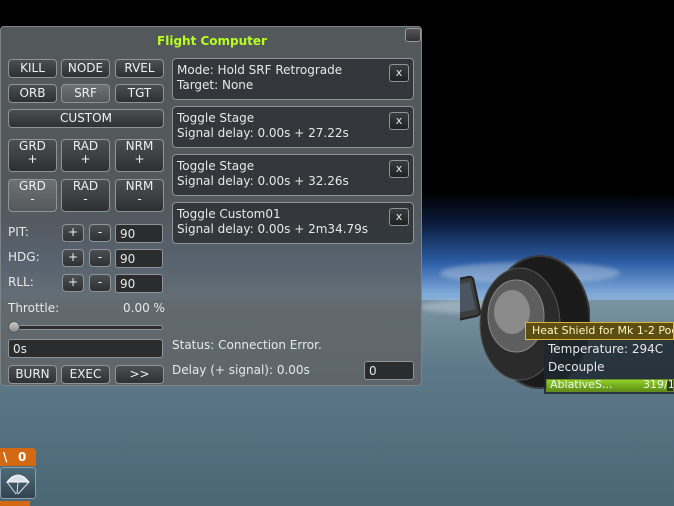 This screenshot has height=506, width=674. I want to click on hdg-label: HDG:, so click(24, 257).